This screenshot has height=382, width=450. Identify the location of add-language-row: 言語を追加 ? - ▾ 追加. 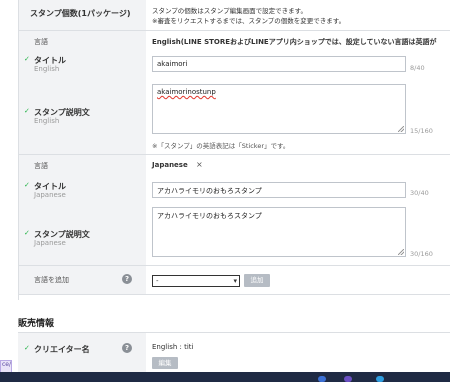
(234, 280).